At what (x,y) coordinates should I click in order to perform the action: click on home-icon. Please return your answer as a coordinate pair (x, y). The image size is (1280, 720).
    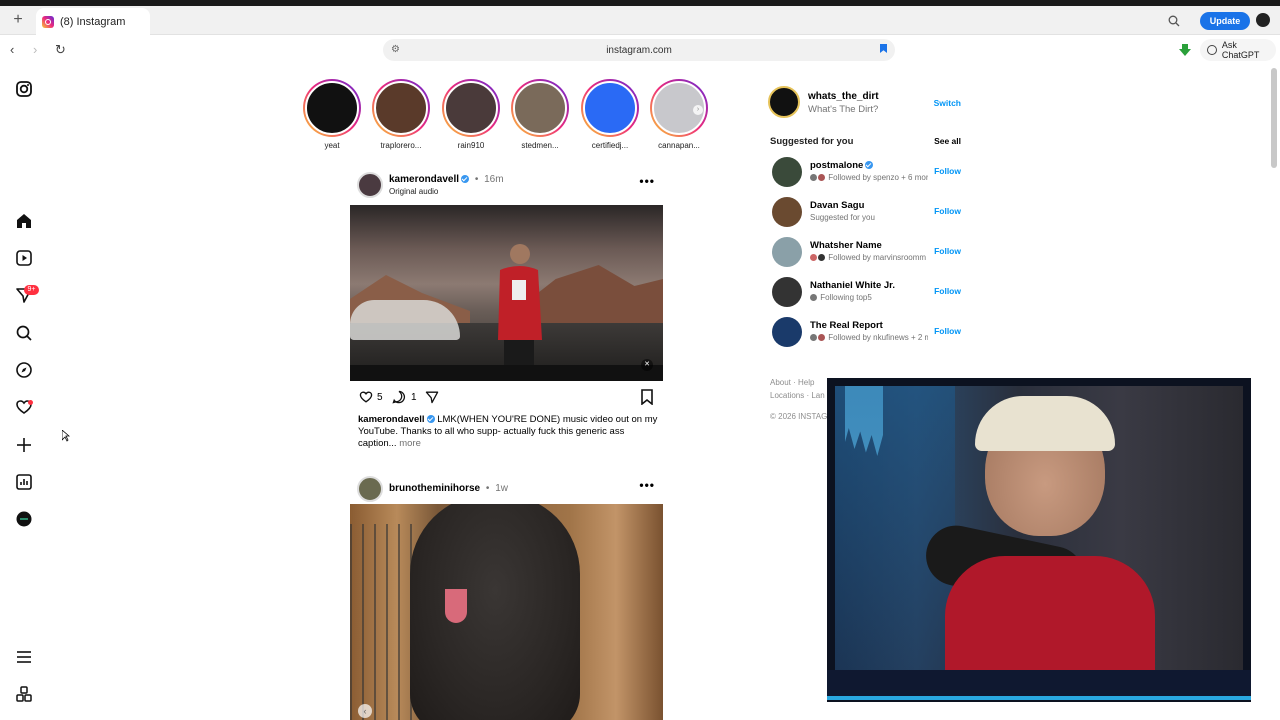
    Looking at the image, I should click on (24, 221).